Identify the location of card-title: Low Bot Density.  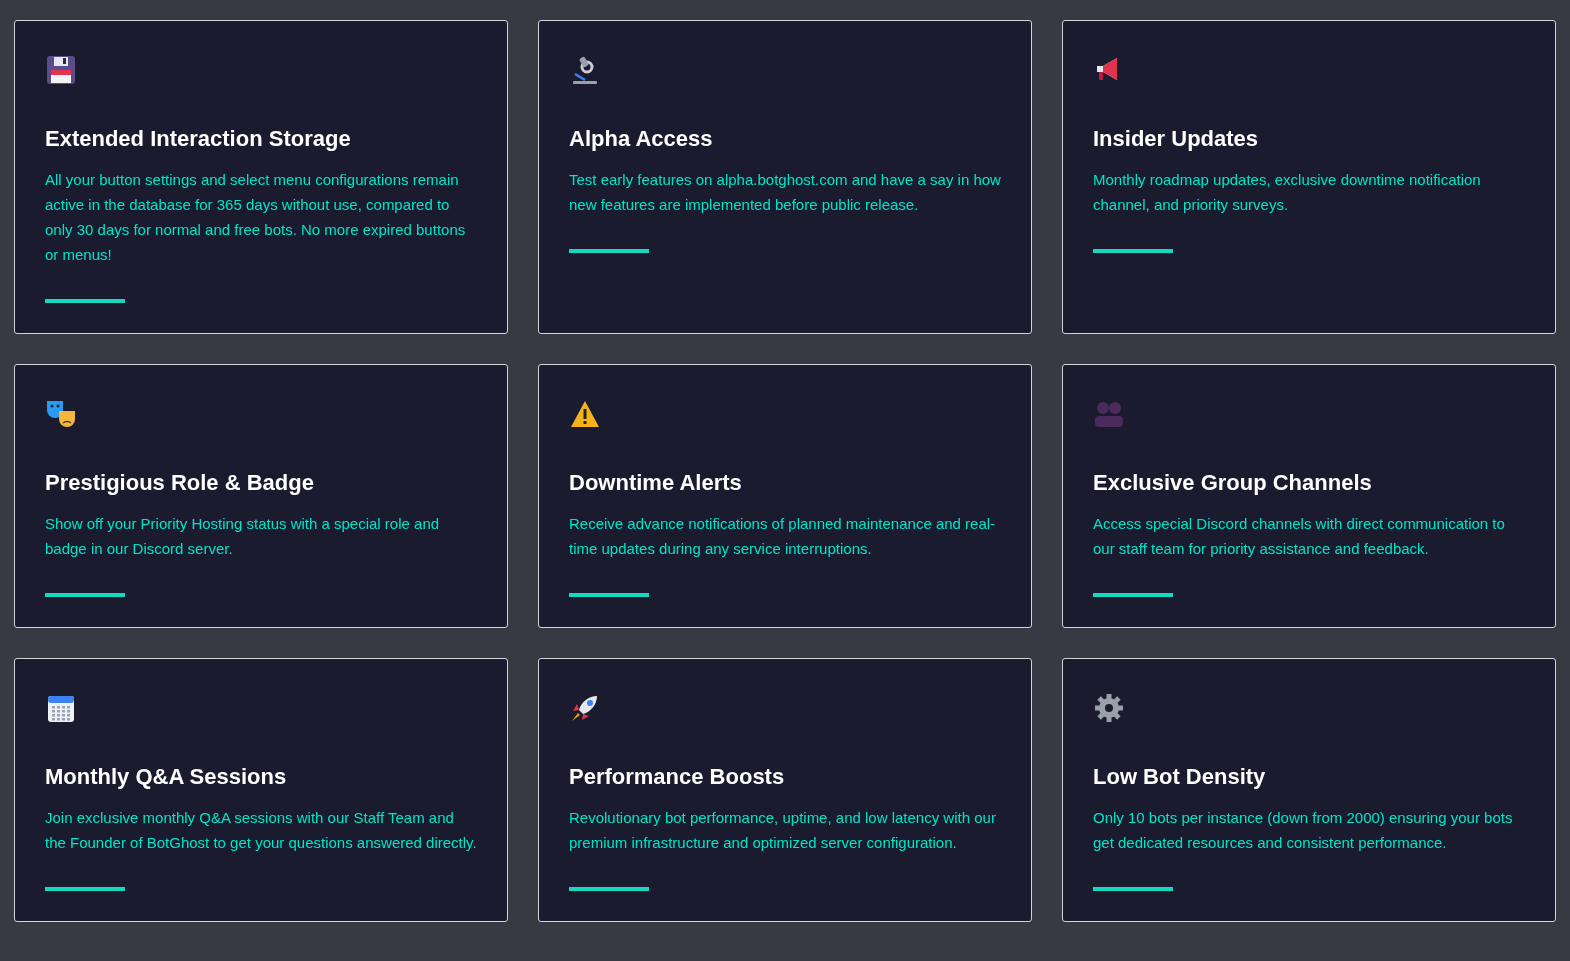
(1180, 777).